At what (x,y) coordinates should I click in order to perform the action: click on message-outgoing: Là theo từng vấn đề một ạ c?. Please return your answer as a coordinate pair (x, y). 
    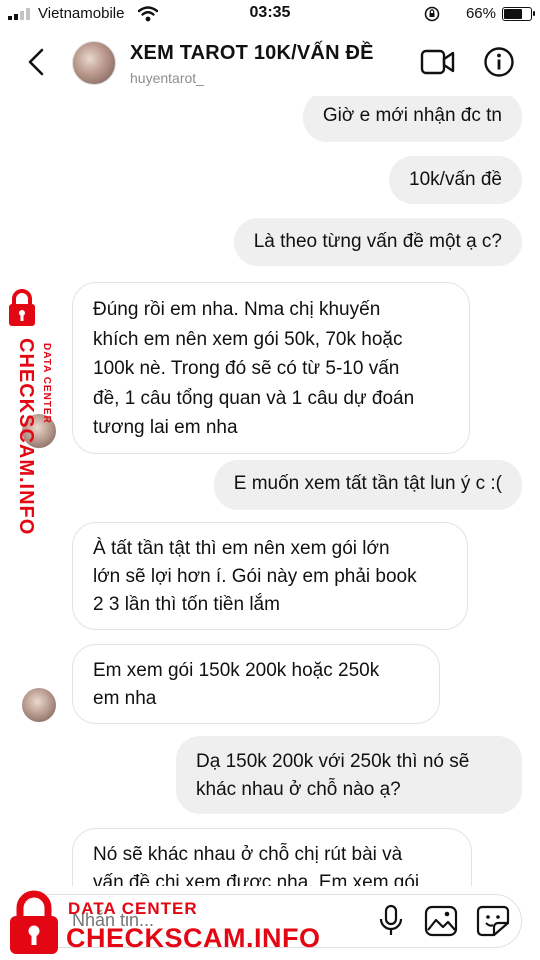
    Looking at the image, I should click on (377, 242).